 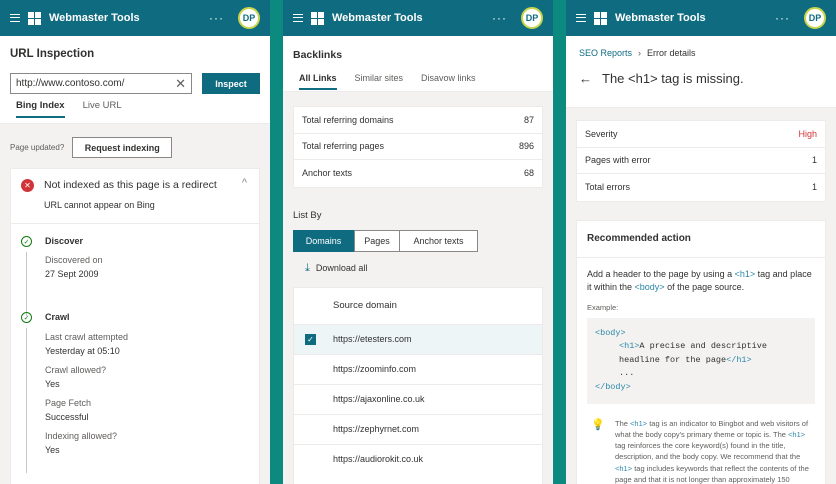 I want to click on domain-link: https://audiorokit.co.uk, so click(x=378, y=459).